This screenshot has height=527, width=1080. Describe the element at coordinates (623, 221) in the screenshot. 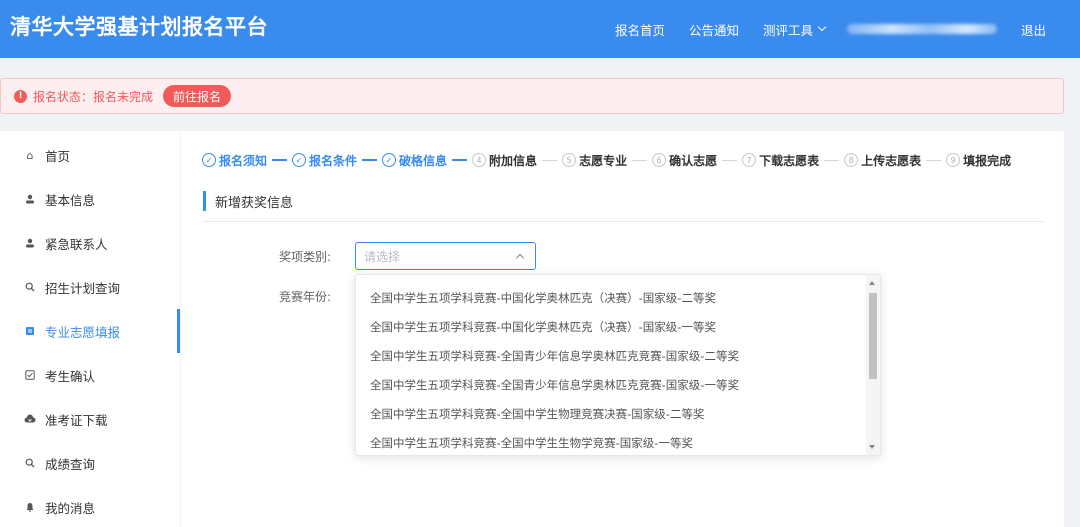

I see `divider` at that location.